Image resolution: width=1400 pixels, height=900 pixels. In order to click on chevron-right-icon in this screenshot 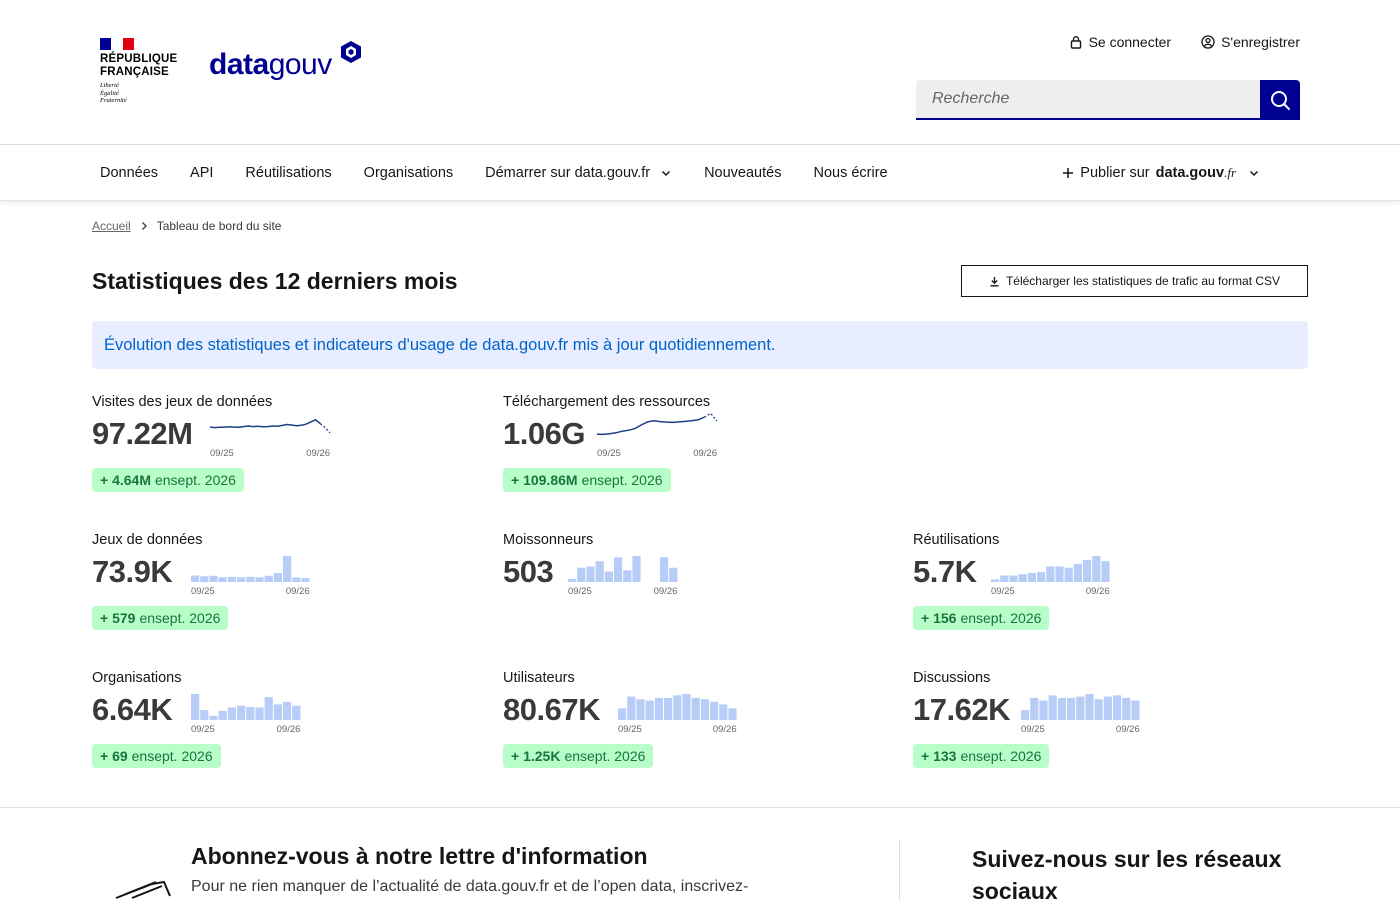, I will do `click(144, 226)`.